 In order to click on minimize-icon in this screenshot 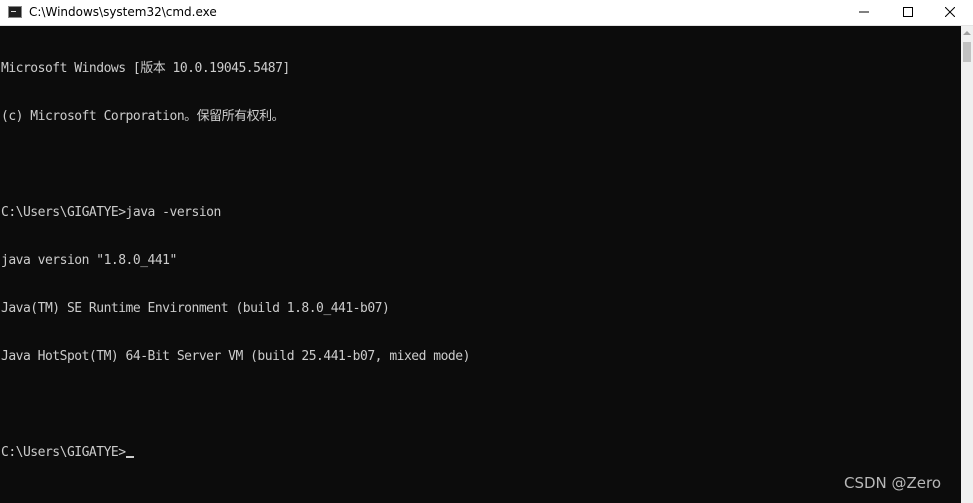, I will do `click(864, 12)`.